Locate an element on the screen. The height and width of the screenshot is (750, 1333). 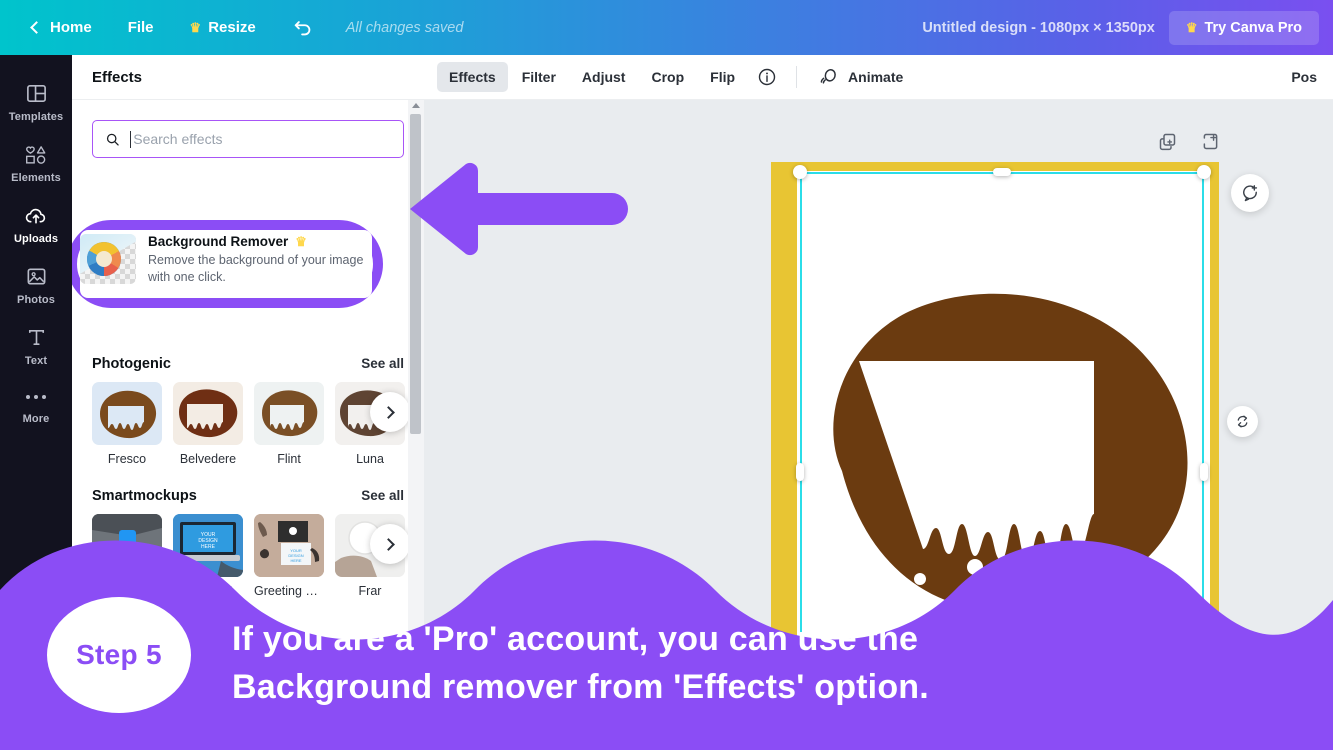
info-button is located at coordinates (767, 77).